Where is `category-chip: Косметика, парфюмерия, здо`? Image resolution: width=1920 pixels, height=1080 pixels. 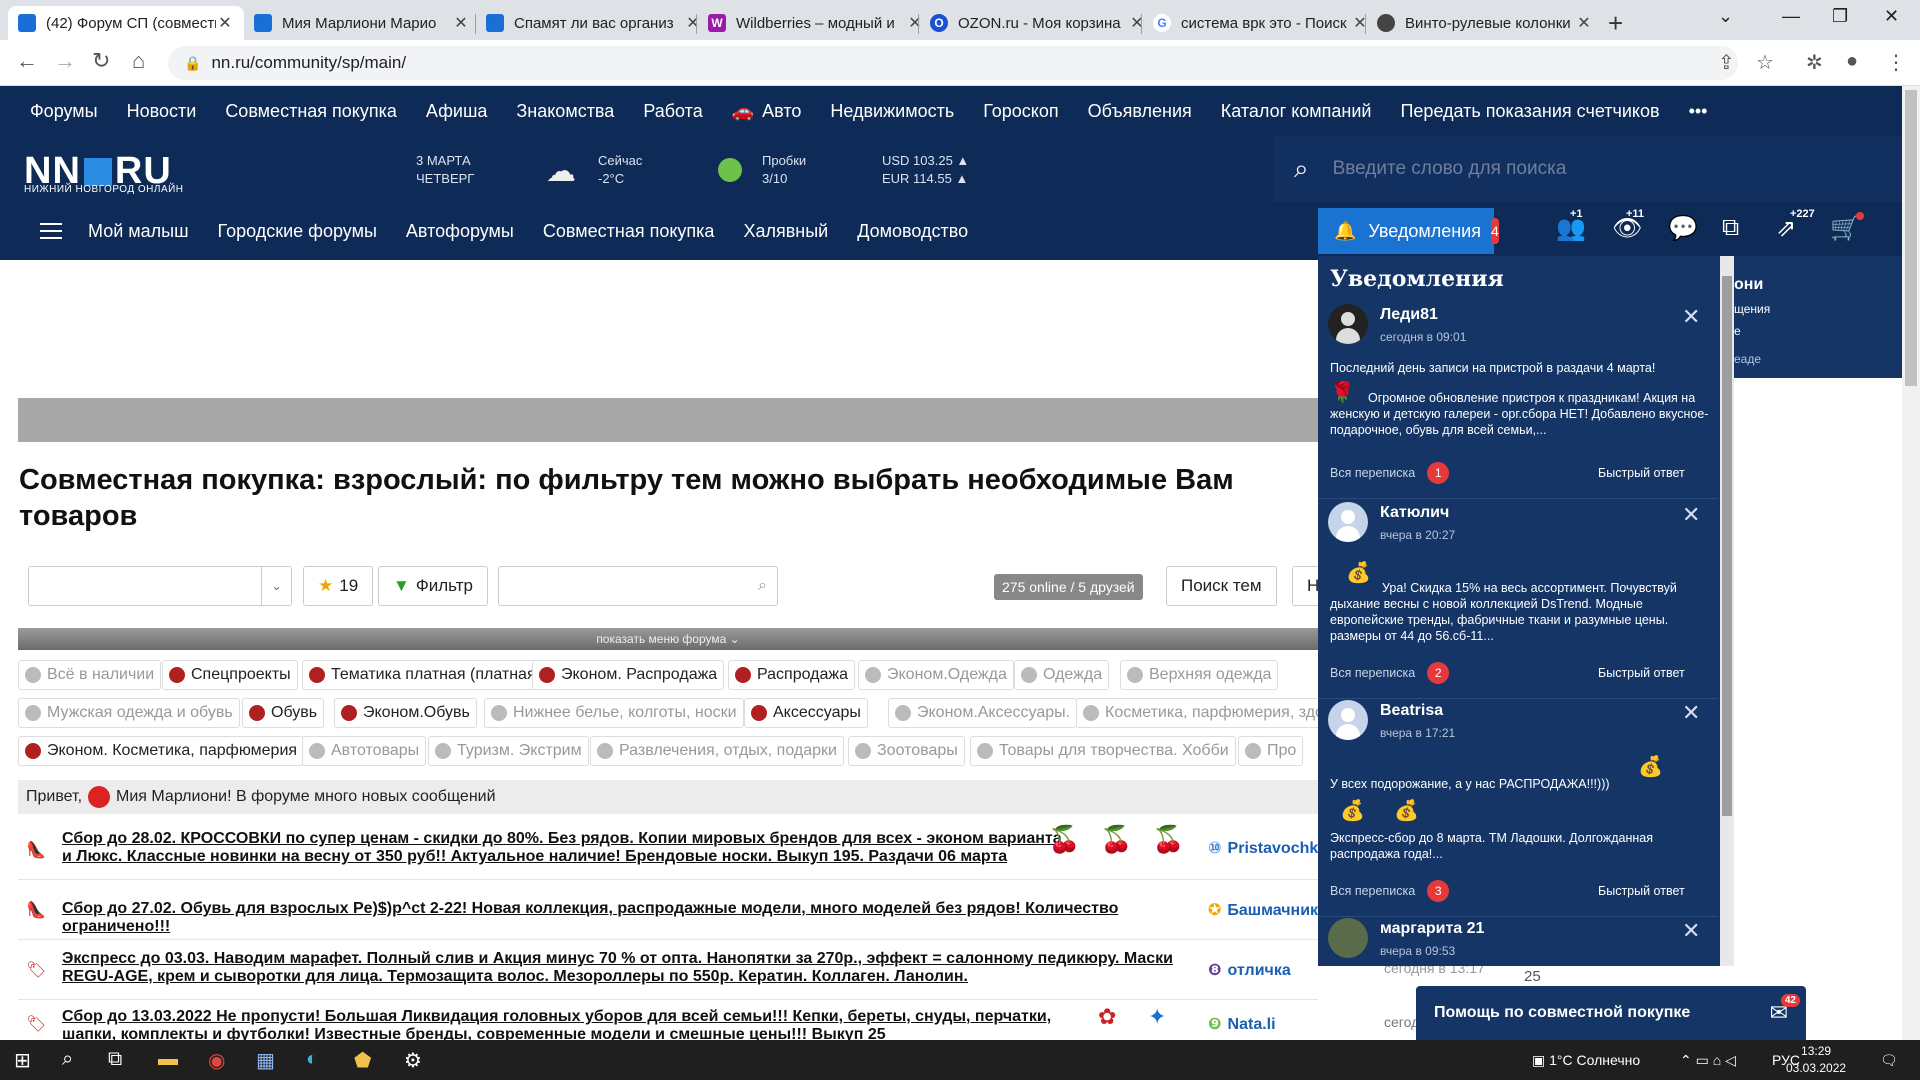
category-chip: Косметика, парфюмерия, здо is located at coordinates (1203, 713).